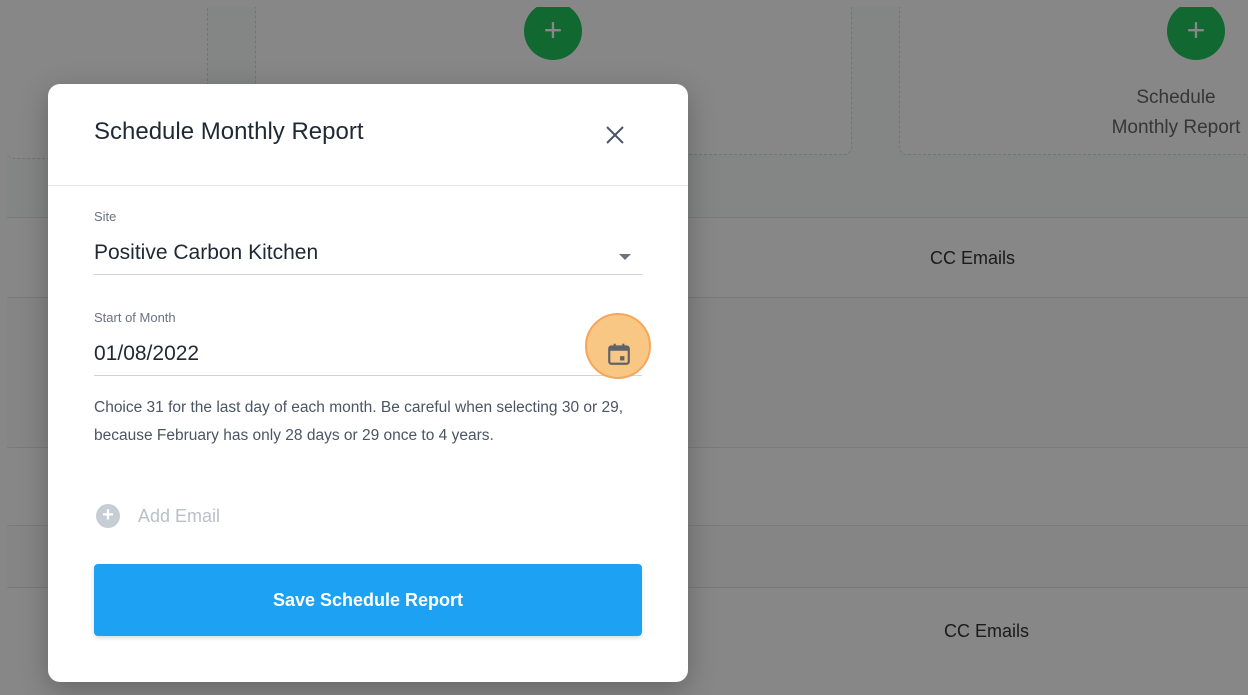 The height and width of the screenshot is (695, 1248). I want to click on add-email-button: + Add Email, so click(158, 516).